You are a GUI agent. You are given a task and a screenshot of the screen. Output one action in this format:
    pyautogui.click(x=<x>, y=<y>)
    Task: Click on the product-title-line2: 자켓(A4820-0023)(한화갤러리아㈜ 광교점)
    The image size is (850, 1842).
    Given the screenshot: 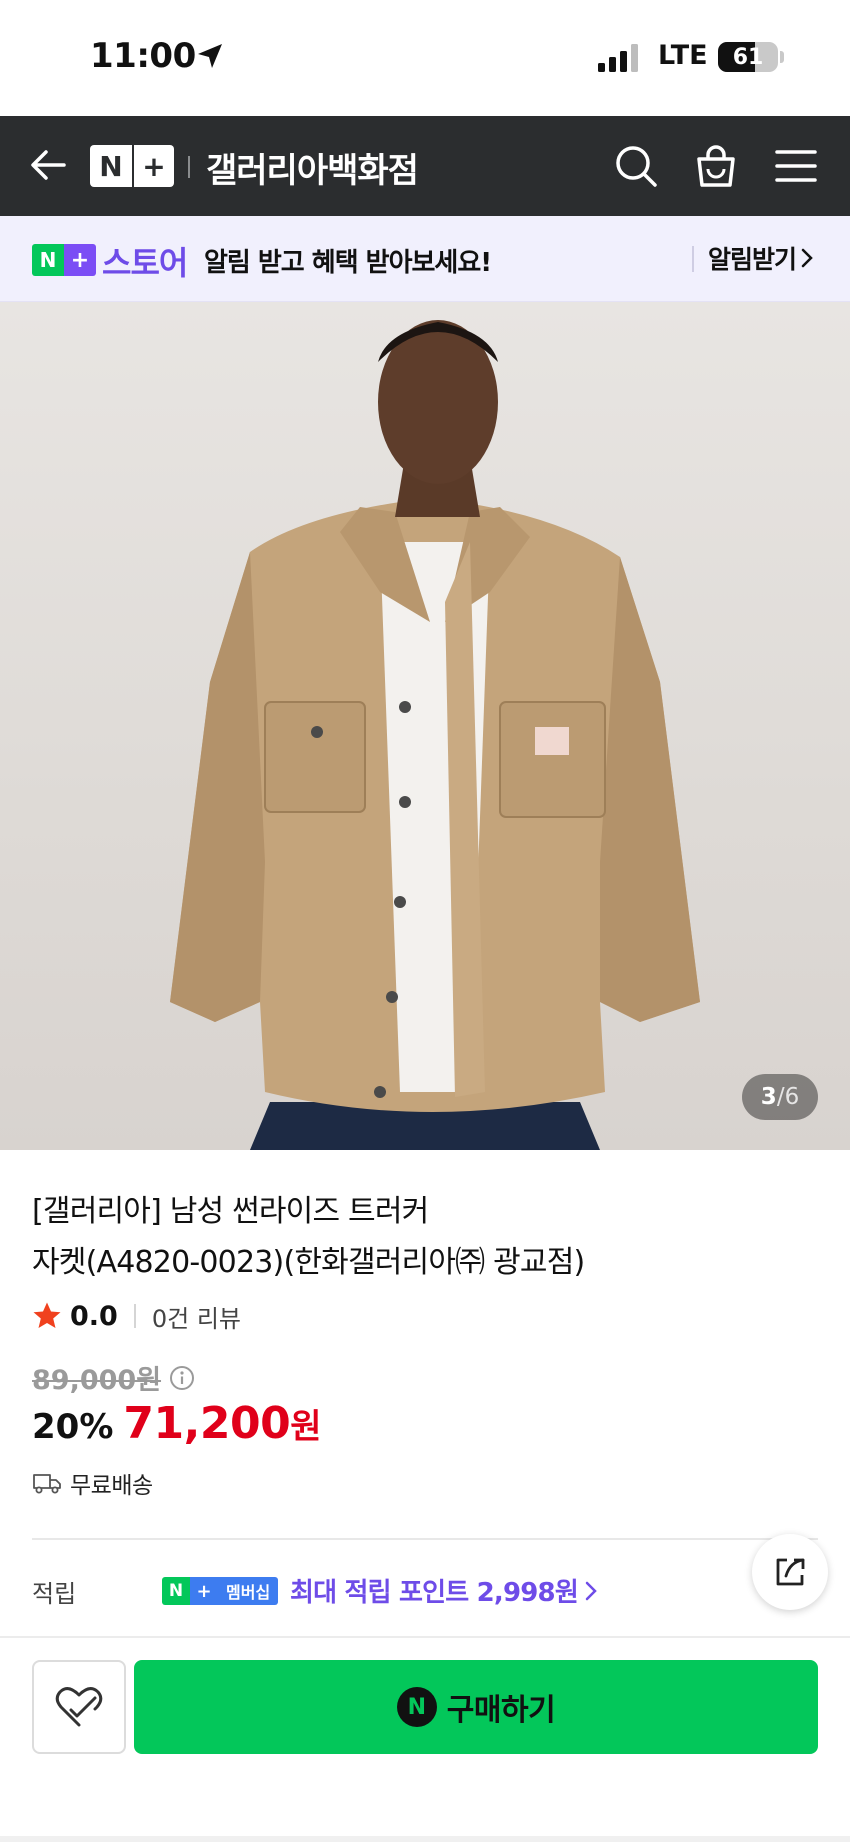 What is the action you would take?
    pyautogui.click(x=308, y=1262)
    